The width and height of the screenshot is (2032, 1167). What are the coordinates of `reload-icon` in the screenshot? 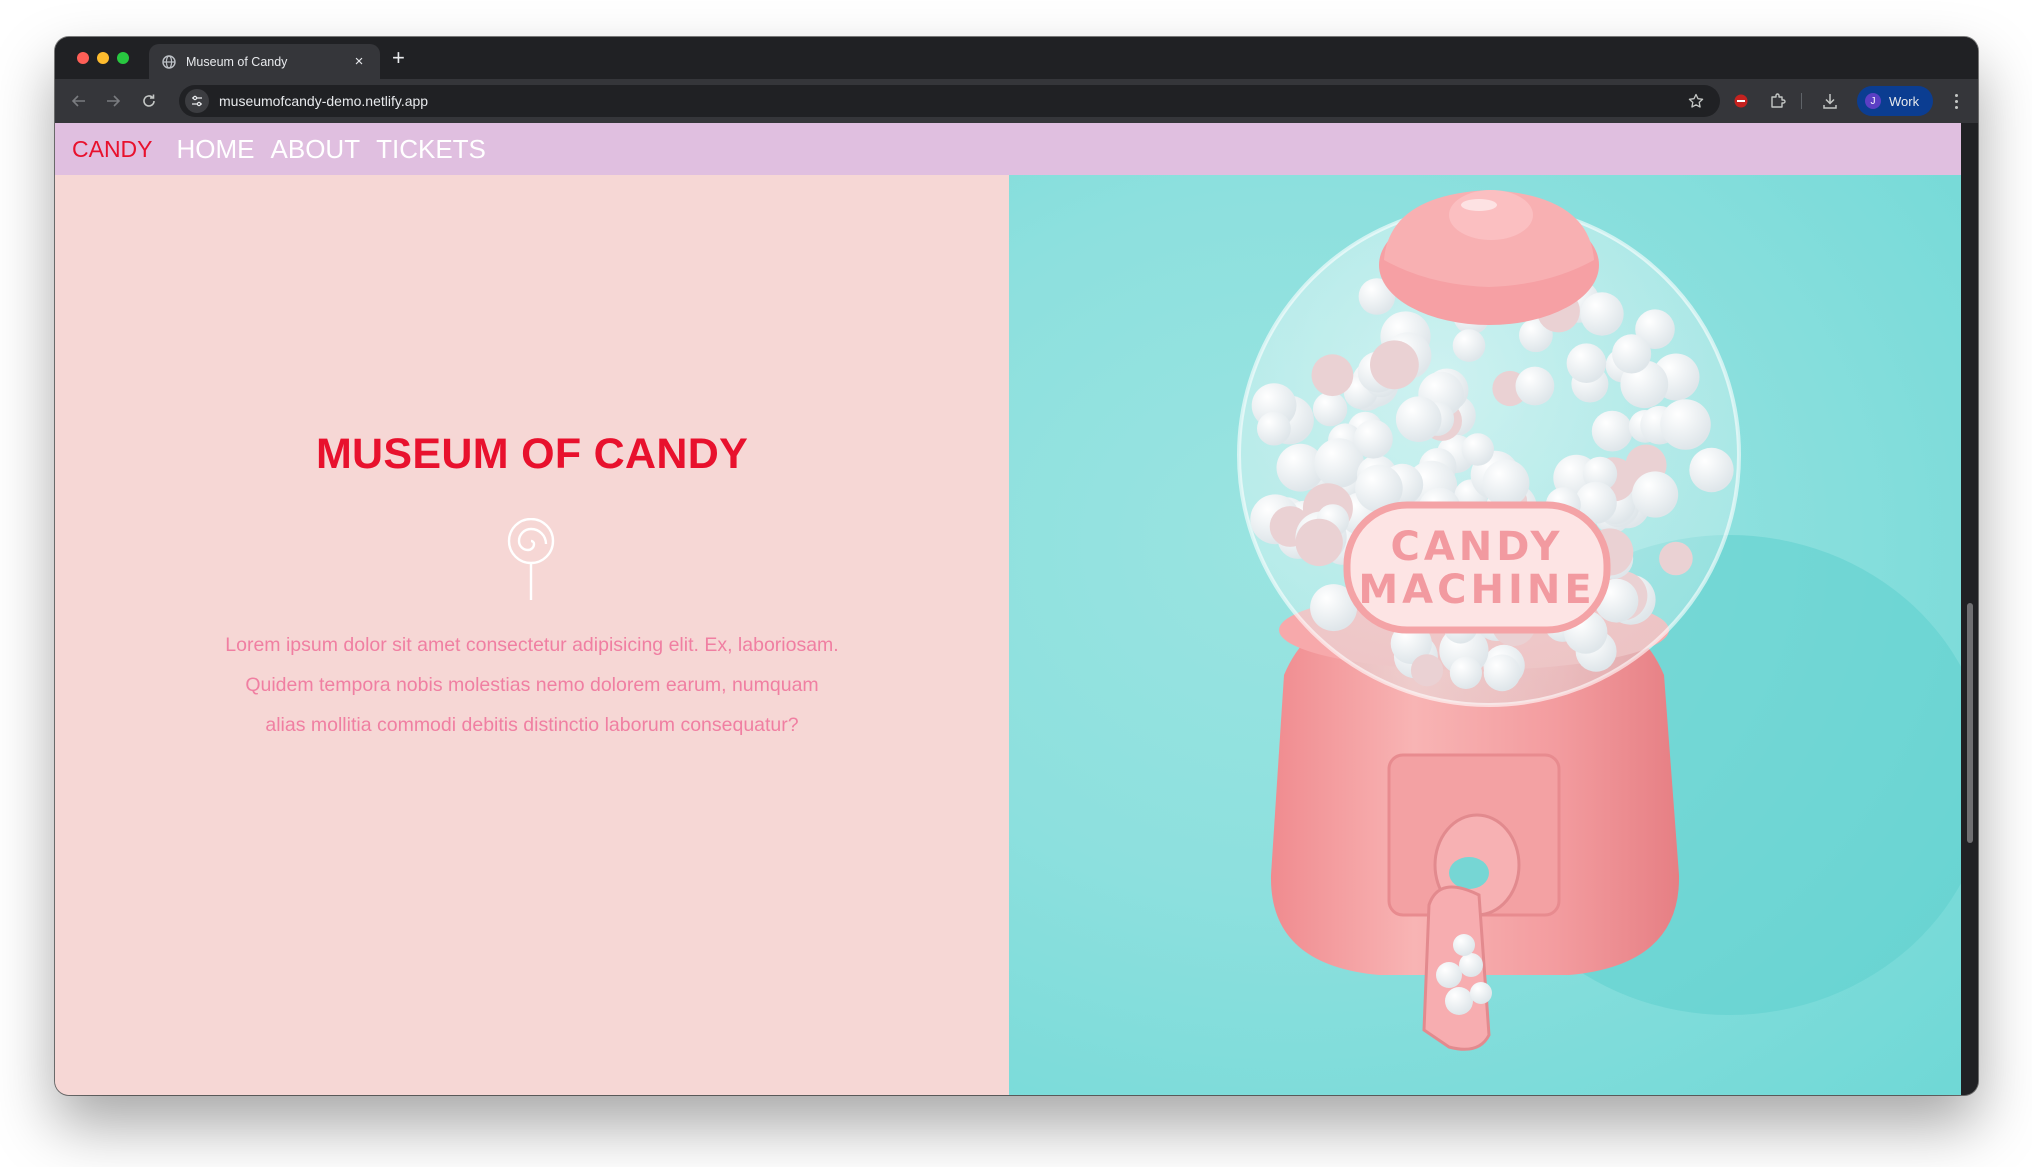 It's located at (149, 101).